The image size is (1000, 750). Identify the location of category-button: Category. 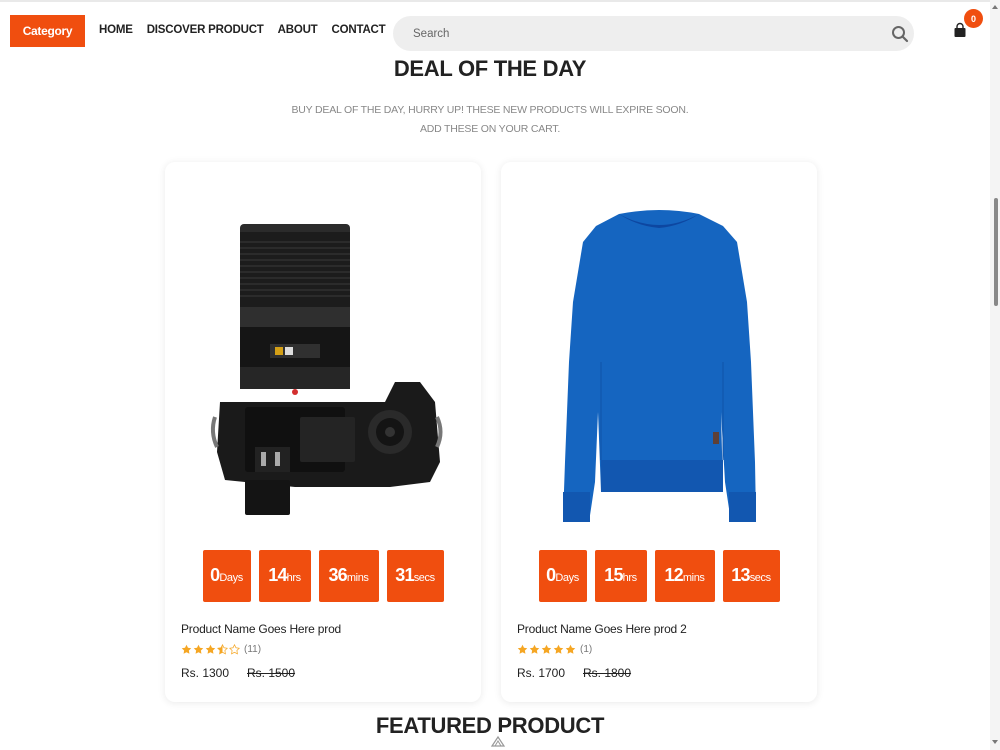
(47, 31).